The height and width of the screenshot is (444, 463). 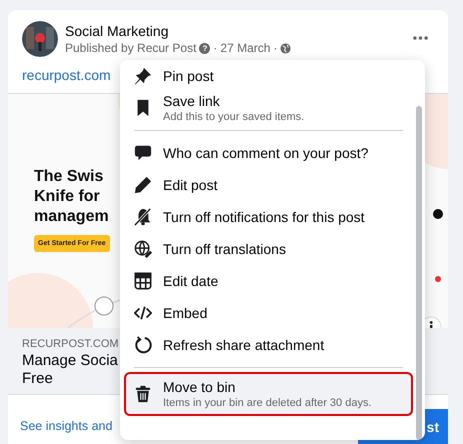 What do you see at coordinates (268, 345) in the screenshot?
I see `menu-item: Refresh share attachment` at bounding box center [268, 345].